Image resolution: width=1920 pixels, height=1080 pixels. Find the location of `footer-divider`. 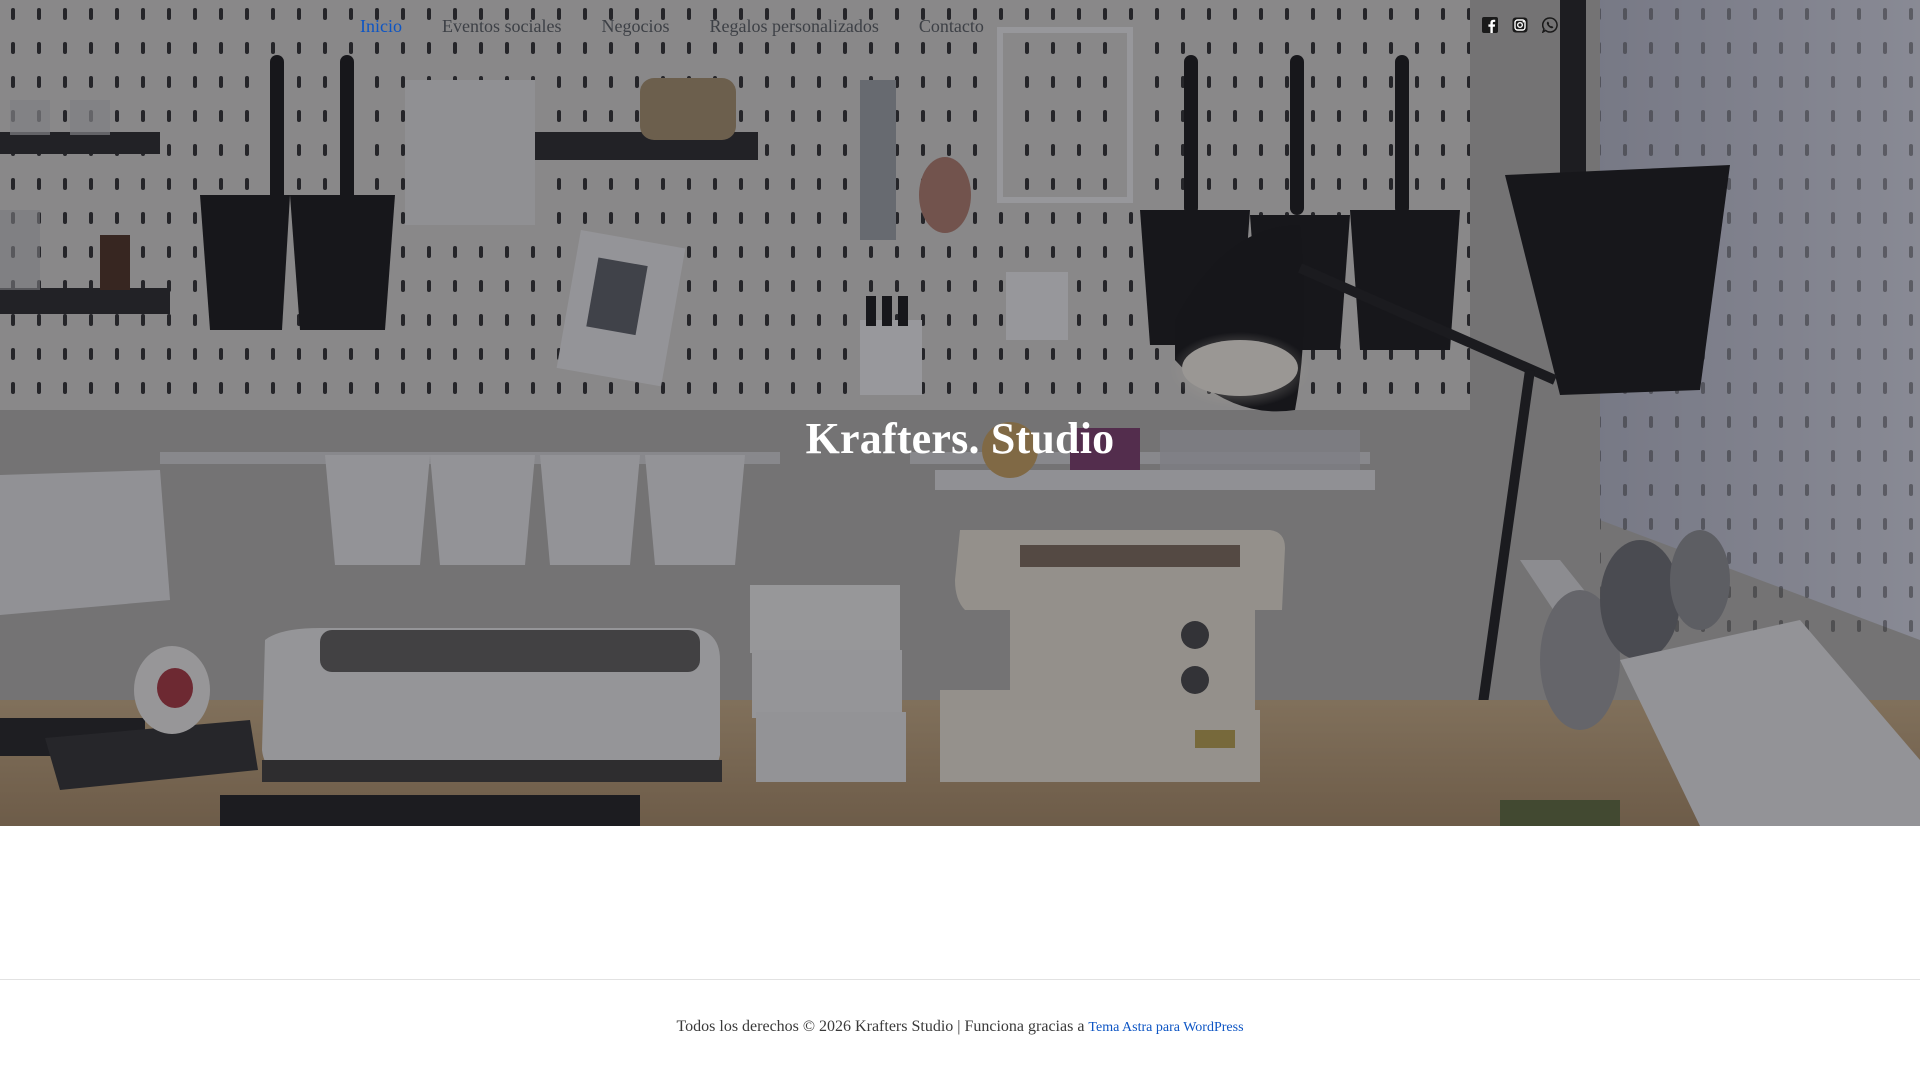

footer-divider is located at coordinates (960, 979).